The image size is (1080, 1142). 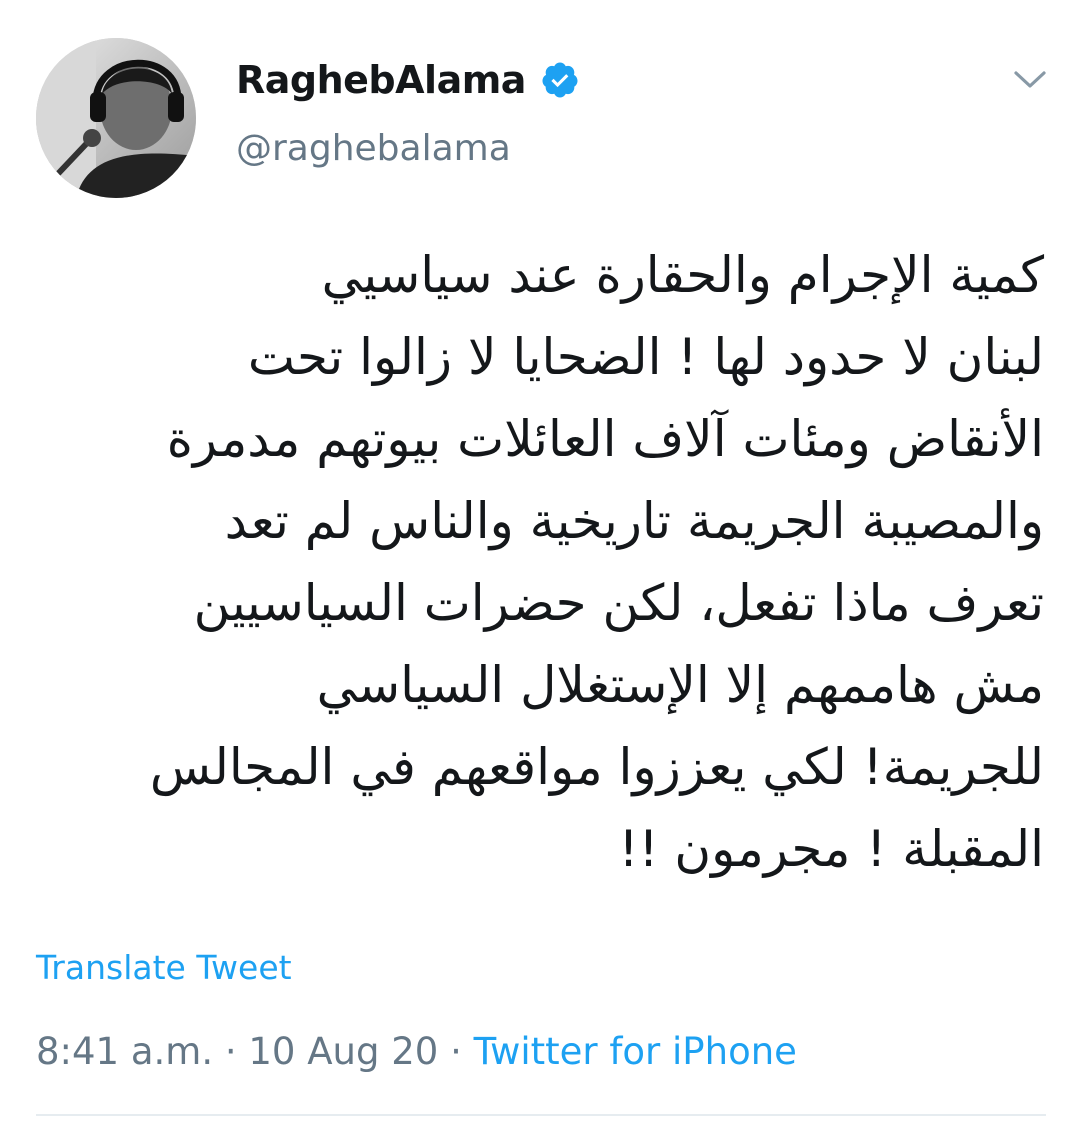 I want to click on tweet-source-link: Twitter for iPhone, so click(x=635, y=1051).